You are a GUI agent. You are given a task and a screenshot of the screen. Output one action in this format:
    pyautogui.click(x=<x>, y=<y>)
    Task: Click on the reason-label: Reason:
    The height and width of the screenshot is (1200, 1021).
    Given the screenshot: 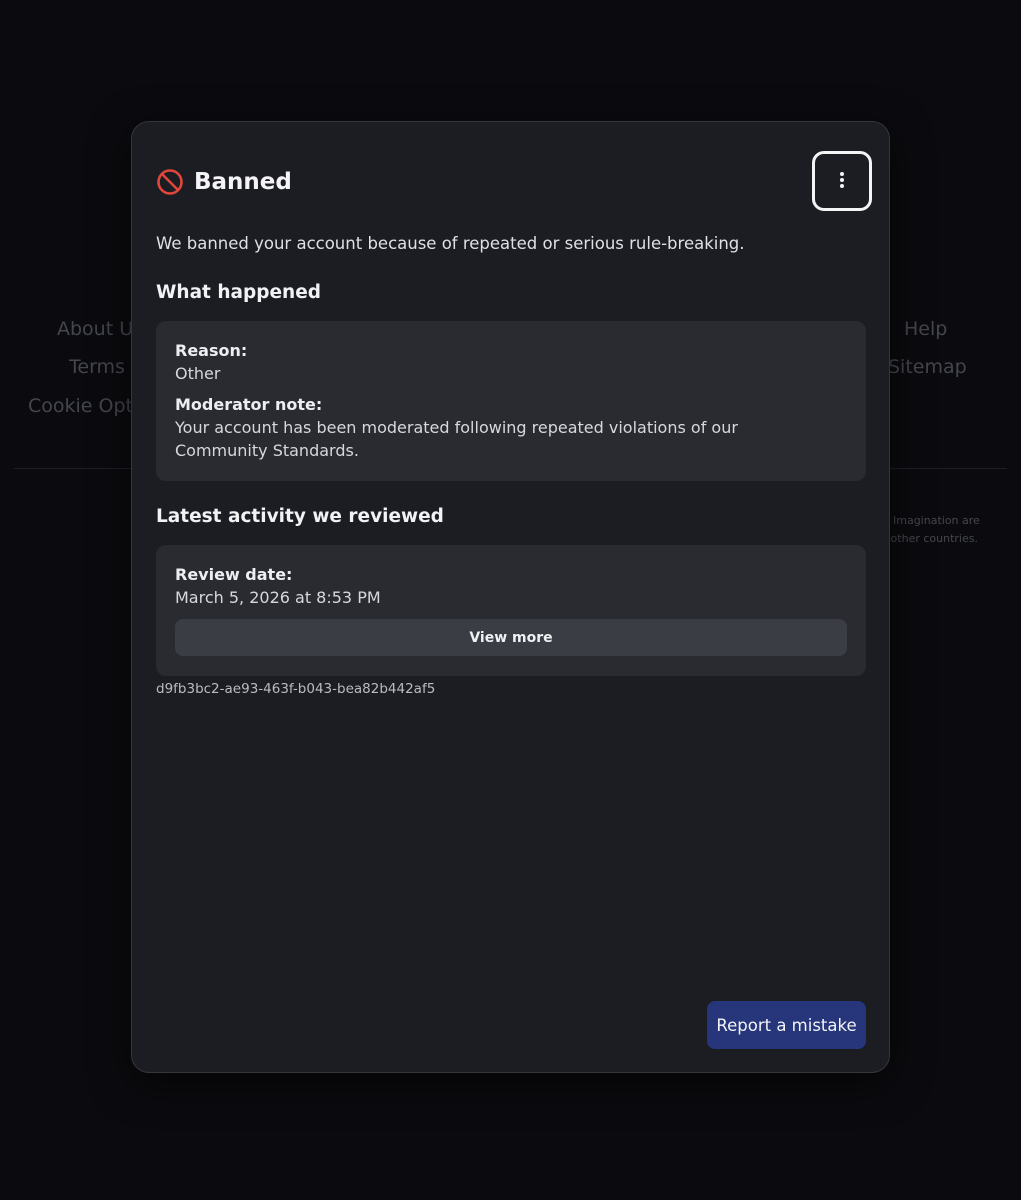 What is the action you would take?
    pyautogui.click(x=211, y=350)
    